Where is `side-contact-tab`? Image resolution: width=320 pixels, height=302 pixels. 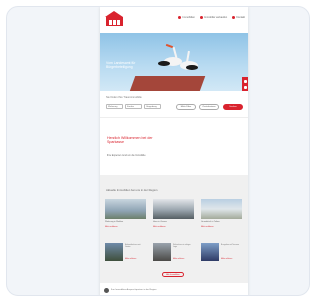 side-contact-tab is located at coordinates (245, 84).